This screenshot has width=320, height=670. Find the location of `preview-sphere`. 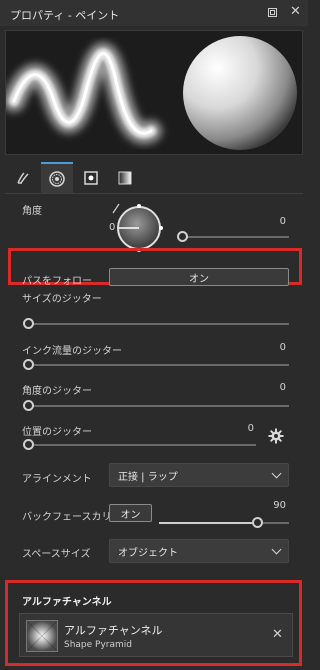

preview-sphere is located at coordinates (240, 93).